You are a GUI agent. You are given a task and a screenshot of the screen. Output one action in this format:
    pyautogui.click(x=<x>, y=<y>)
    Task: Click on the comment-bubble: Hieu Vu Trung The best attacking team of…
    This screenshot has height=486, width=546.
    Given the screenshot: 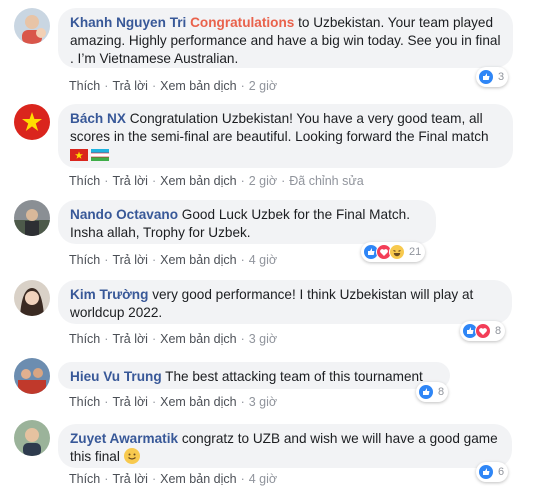 What is the action you would take?
    pyautogui.click(x=254, y=375)
    